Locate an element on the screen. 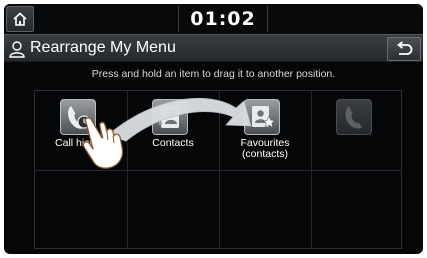  menu-item-phone is located at coordinates (357, 131).